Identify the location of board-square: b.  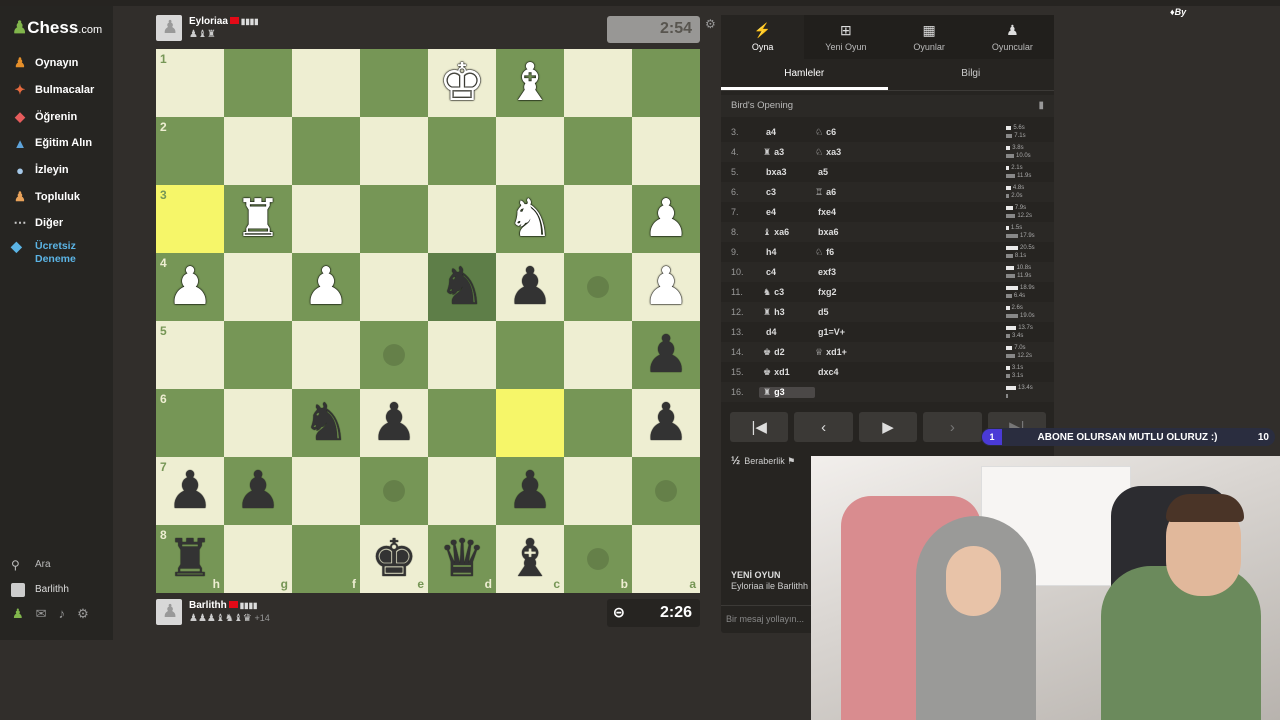
(598, 559).